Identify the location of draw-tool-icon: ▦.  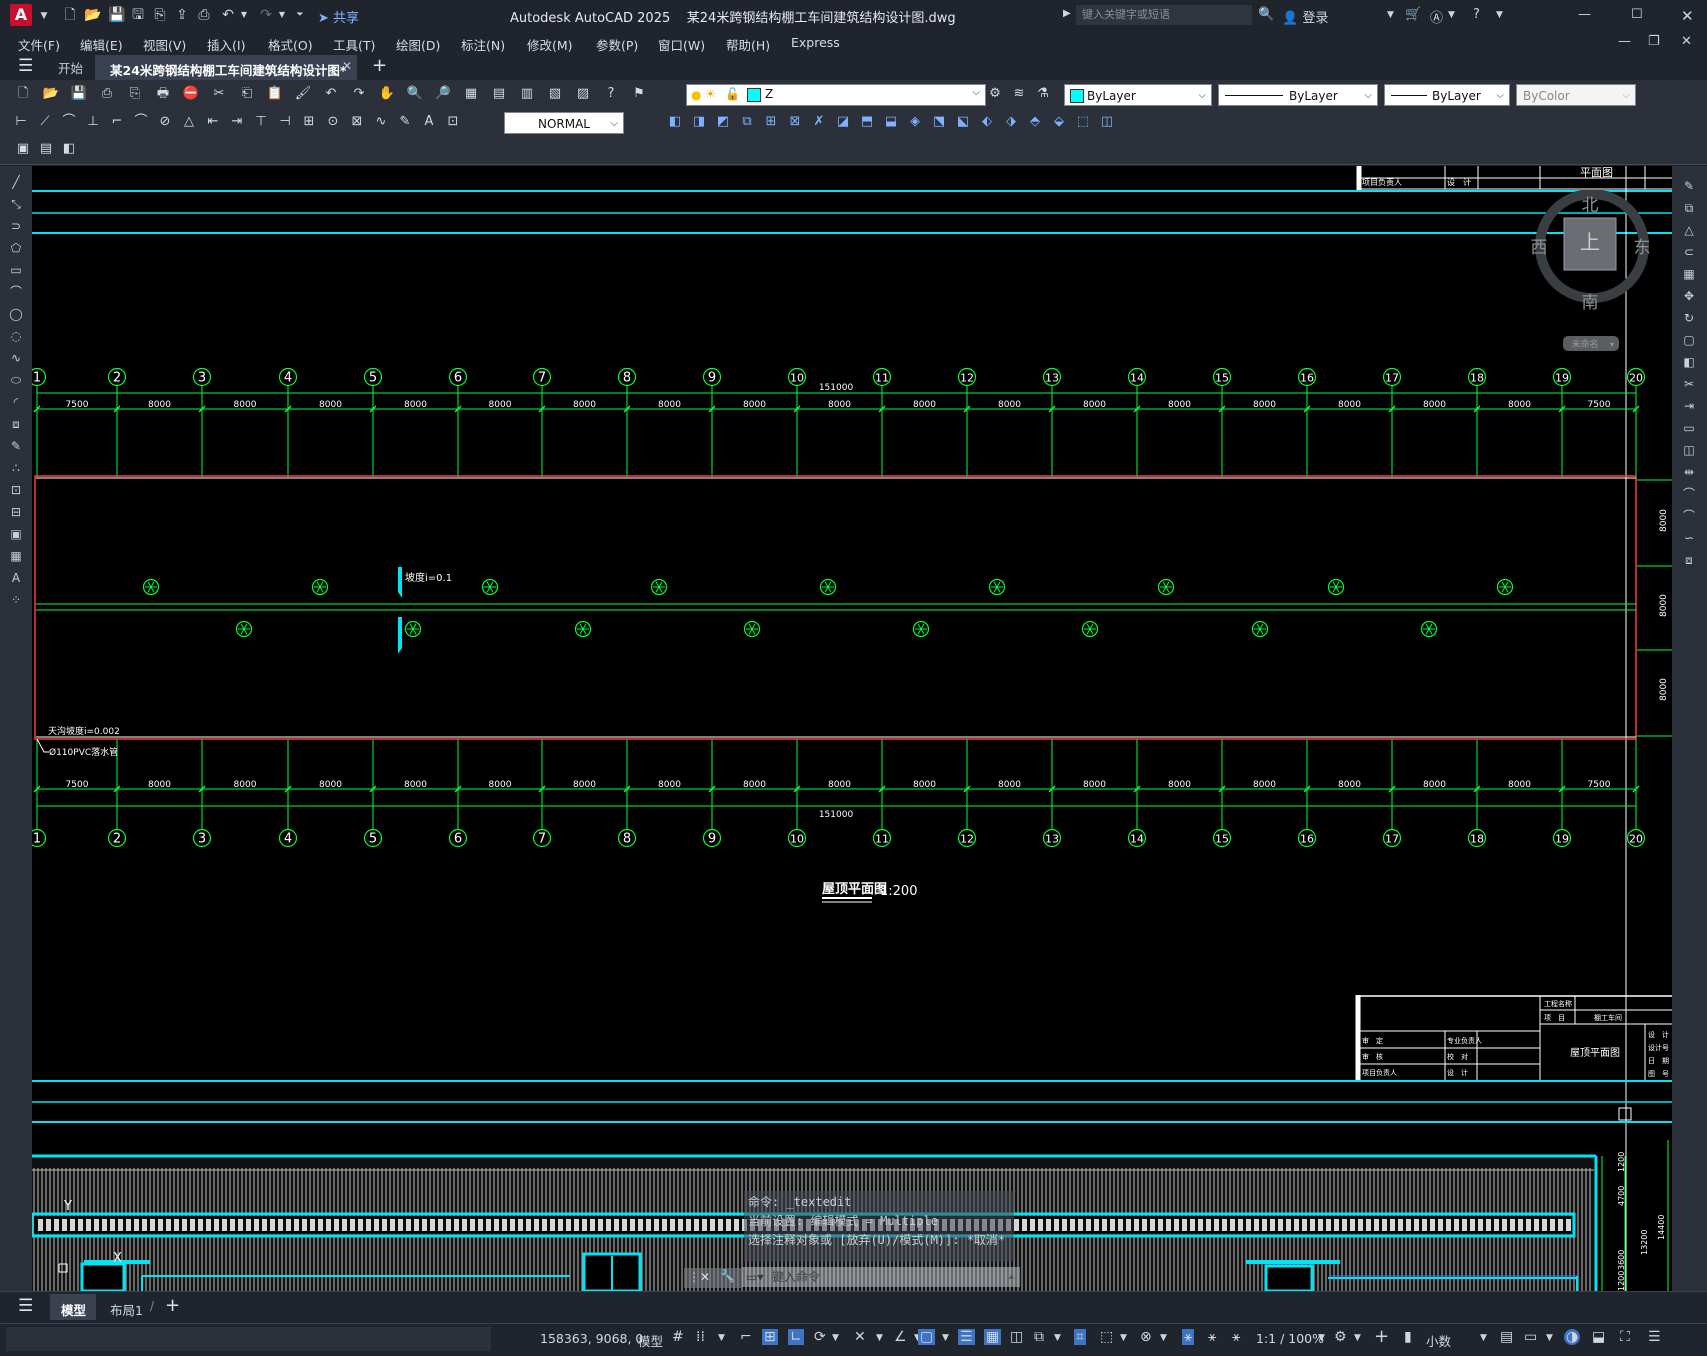
(16, 556).